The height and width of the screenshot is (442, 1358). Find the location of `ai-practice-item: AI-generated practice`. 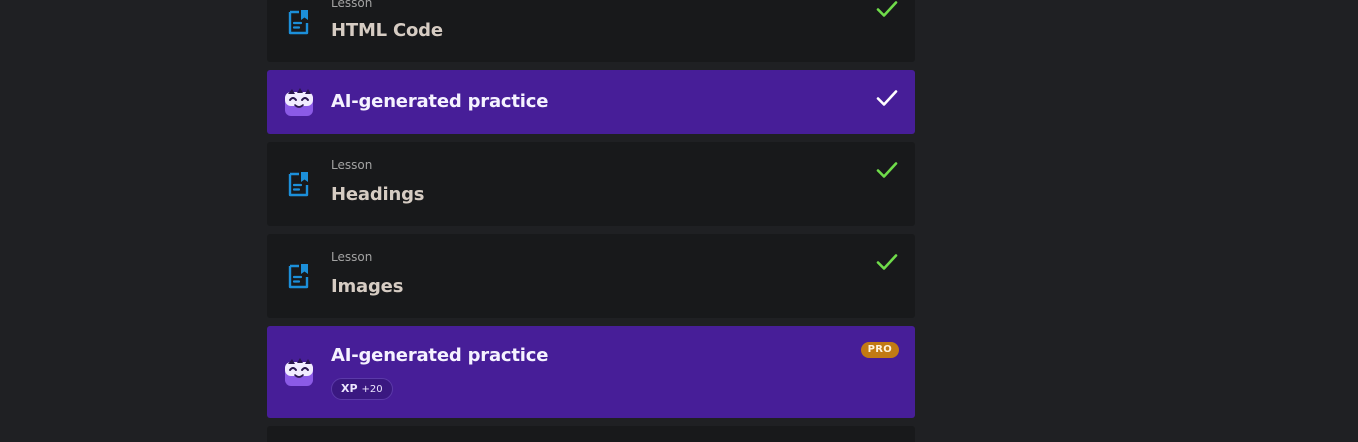

ai-practice-item: AI-generated practice is located at coordinates (591, 102).